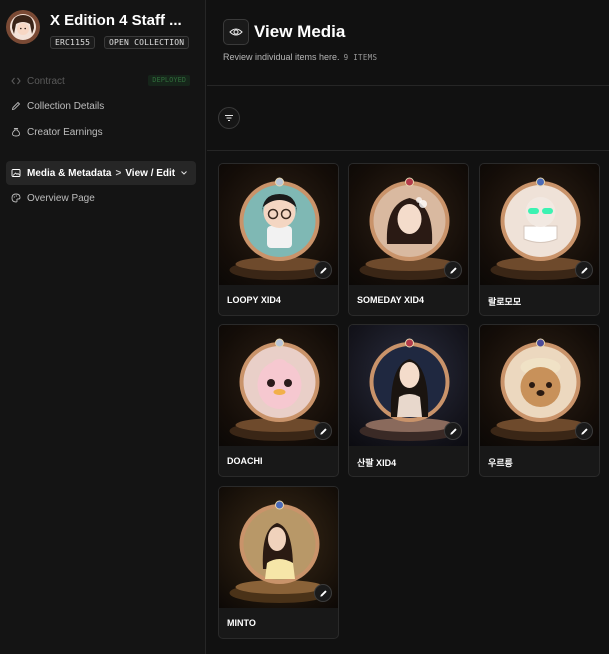  Describe the element at coordinates (377, 463) in the screenshot. I see `media-name: 산팔 XID4` at that location.